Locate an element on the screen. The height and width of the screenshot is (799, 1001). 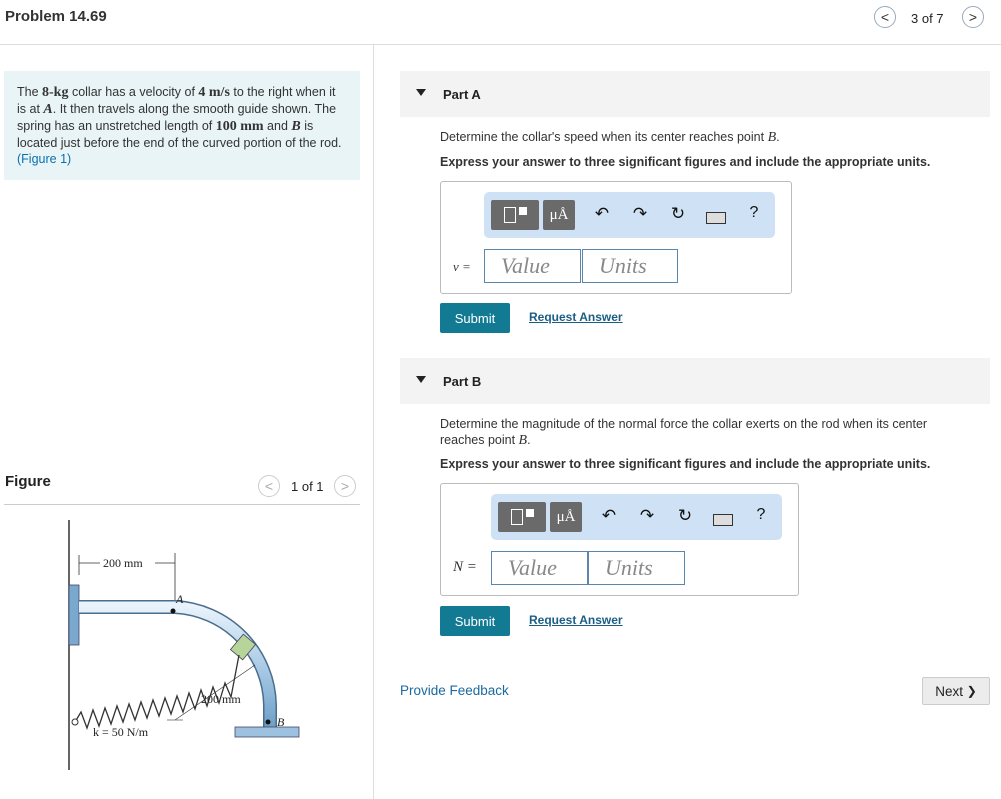
problem-velocity: 4 m/s is located at coordinates (214, 92).